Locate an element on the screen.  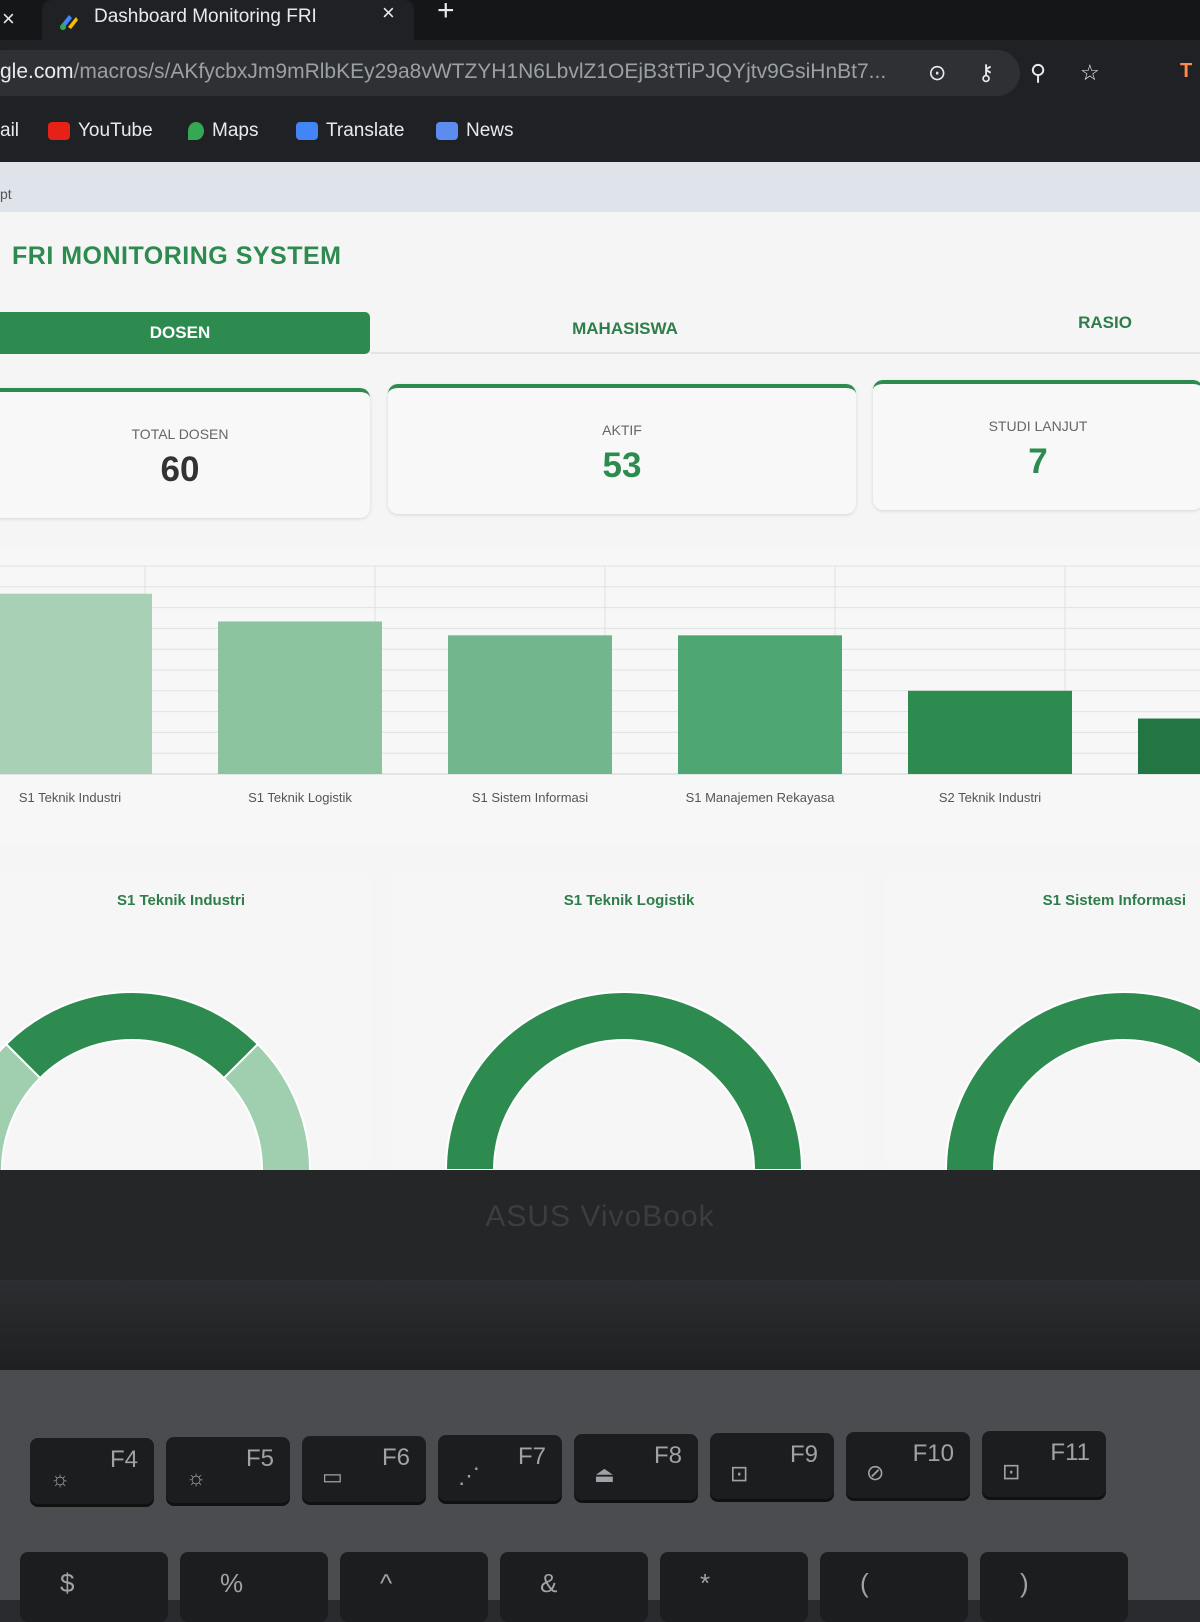
translate-icon is located at coordinates (307, 131).